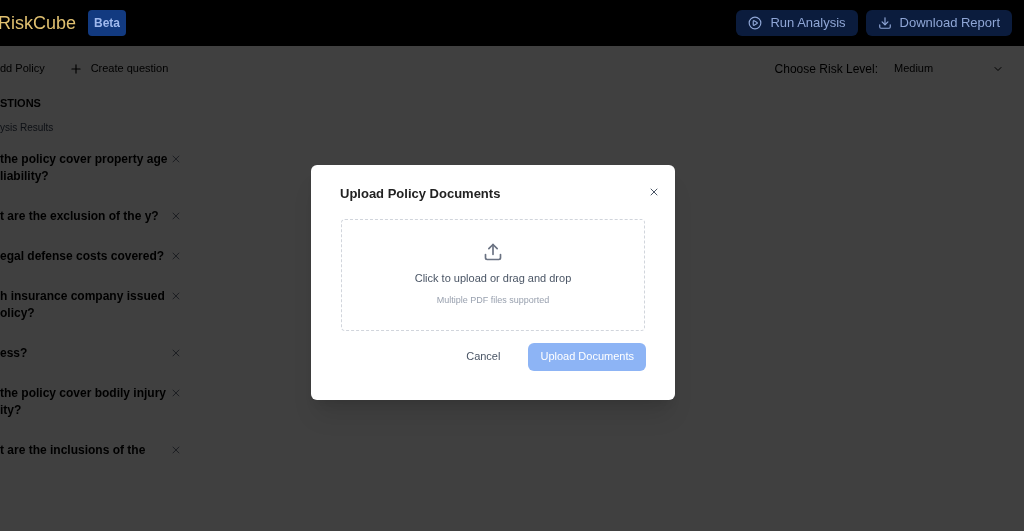 The width and height of the screenshot is (1024, 531). Describe the element at coordinates (493, 300) in the screenshot. I see `dropzone-hint: Multiple PDF files supported` at that location.